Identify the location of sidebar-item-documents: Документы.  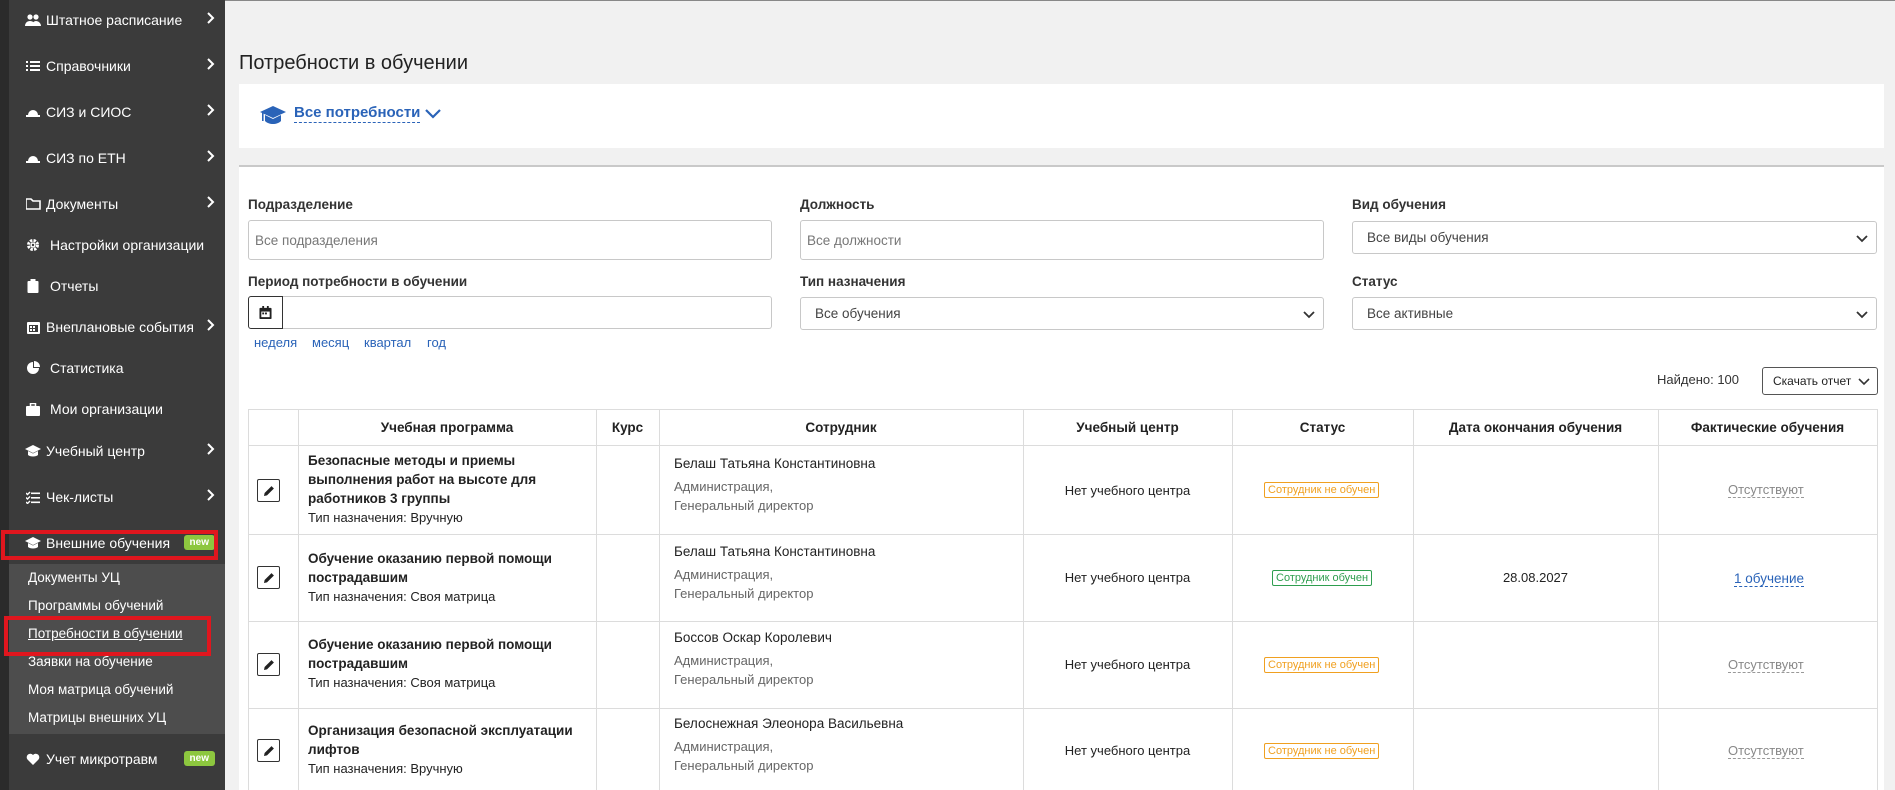
(117, 204).